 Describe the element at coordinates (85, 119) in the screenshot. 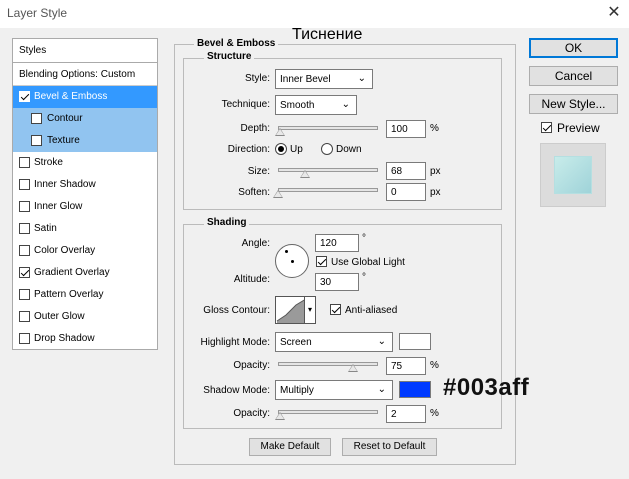

I see `style-item-contour: Contour` at that location.